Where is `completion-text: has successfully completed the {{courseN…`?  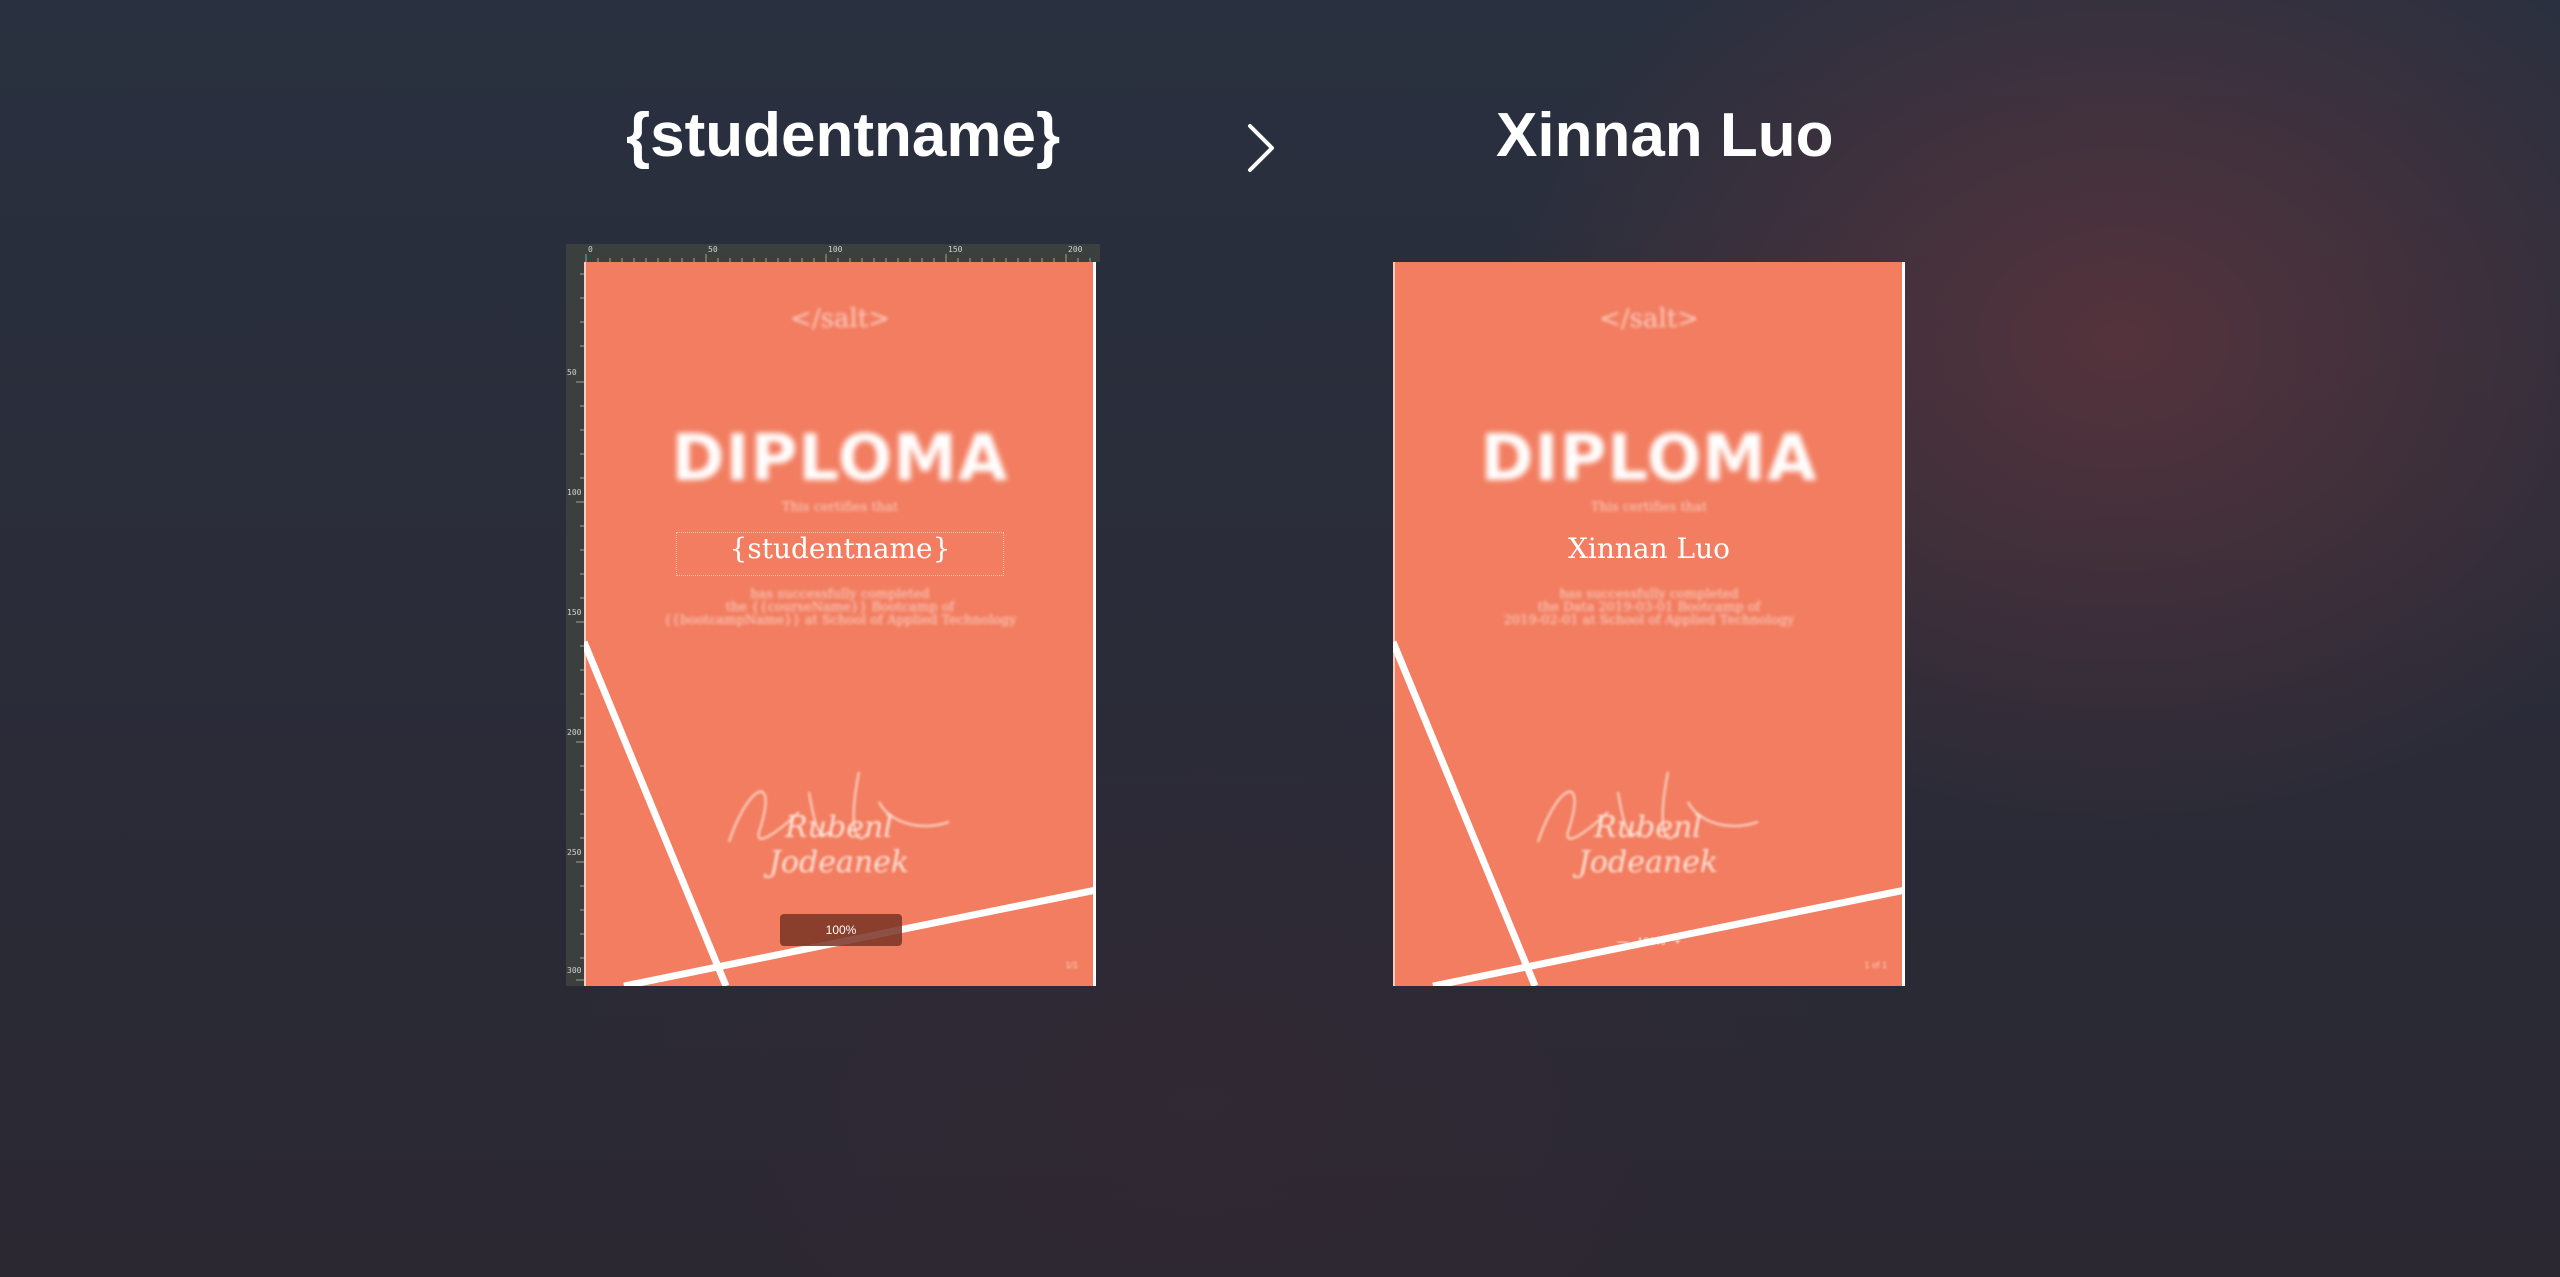
completion-text: has successfully completed the {{courseN… is located at coordinates (840, 607).